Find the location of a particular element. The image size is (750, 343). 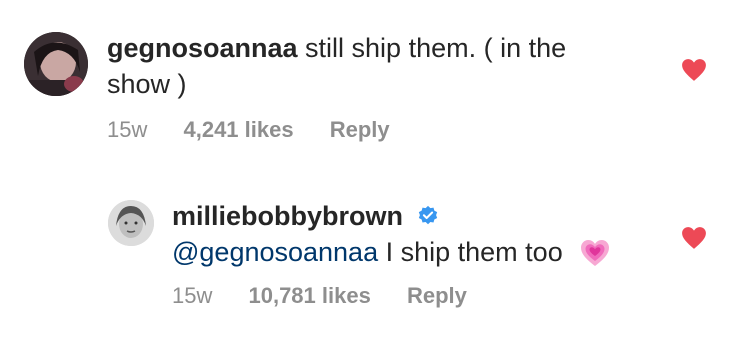

verified-badge-icon is located at coordinates (427, 215).